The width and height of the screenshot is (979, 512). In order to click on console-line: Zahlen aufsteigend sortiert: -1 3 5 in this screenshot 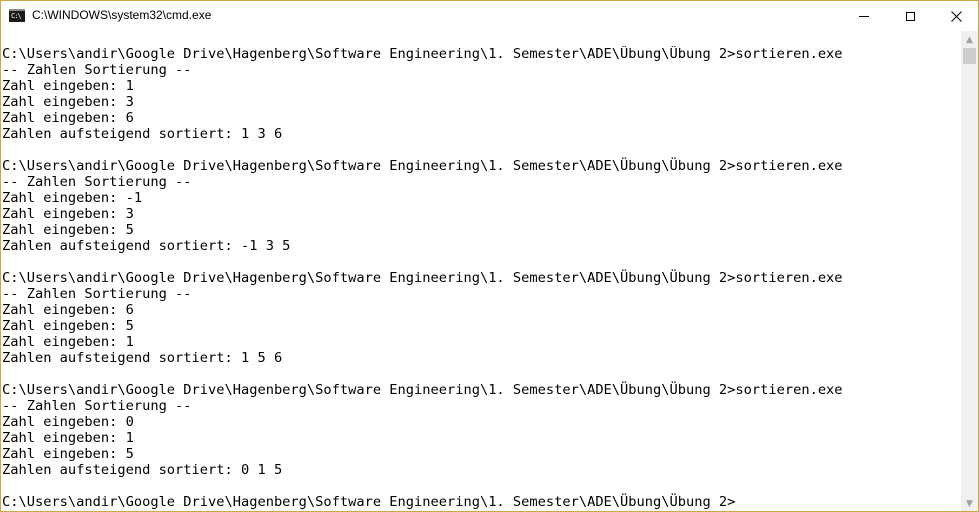, I will do `click(146, 246)`.